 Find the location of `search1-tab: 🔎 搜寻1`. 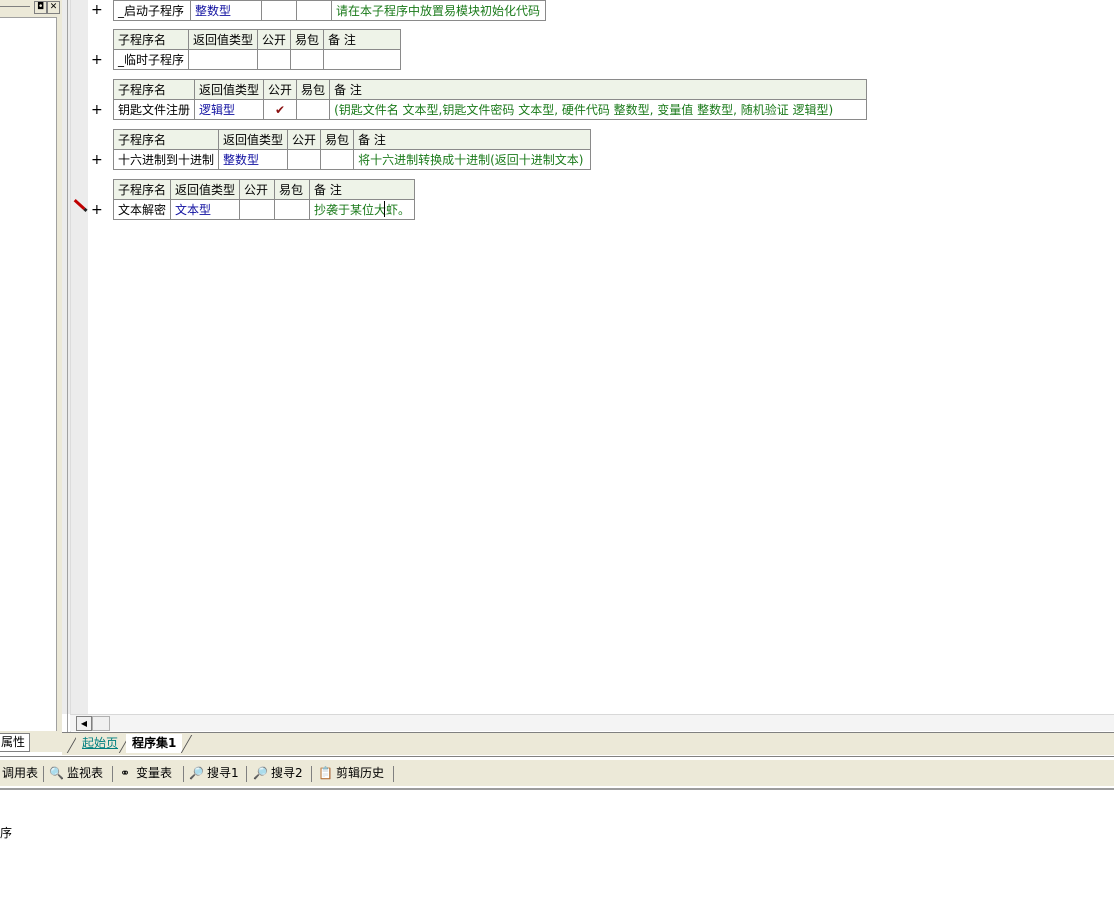

search1-tab: 🔎 搜寻1 is located at coordinates (214, 773).